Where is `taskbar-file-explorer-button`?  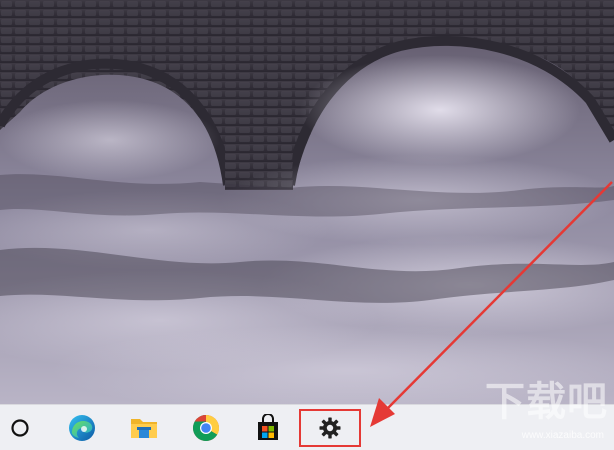 taskbar-file-explorer-button is located at coordinates (144, 428).